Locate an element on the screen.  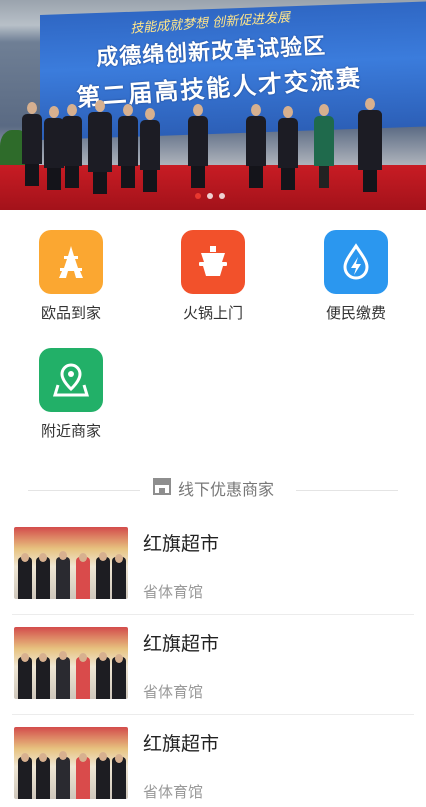
shop-icon is located at coordinates (162, 488).